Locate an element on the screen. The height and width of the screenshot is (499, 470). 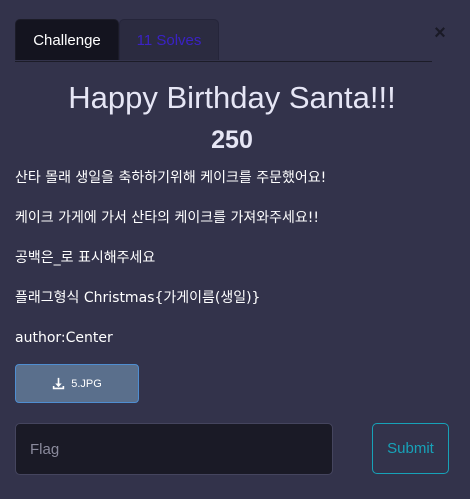
challenge-title: Happy Birthday Santa!!! is located at coordinates (232, 97).